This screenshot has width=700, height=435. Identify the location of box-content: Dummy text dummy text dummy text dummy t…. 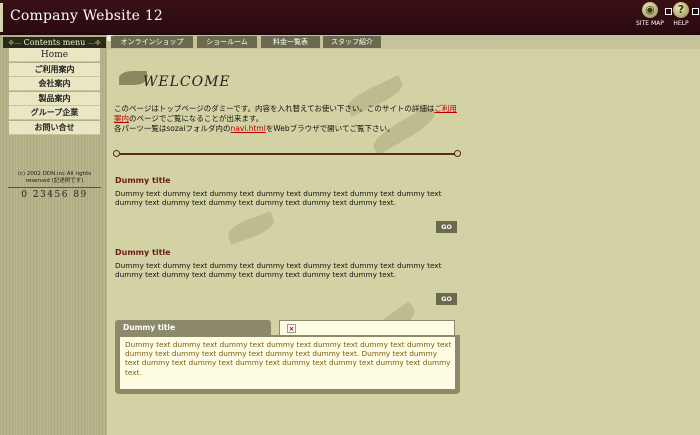
(287, 363).